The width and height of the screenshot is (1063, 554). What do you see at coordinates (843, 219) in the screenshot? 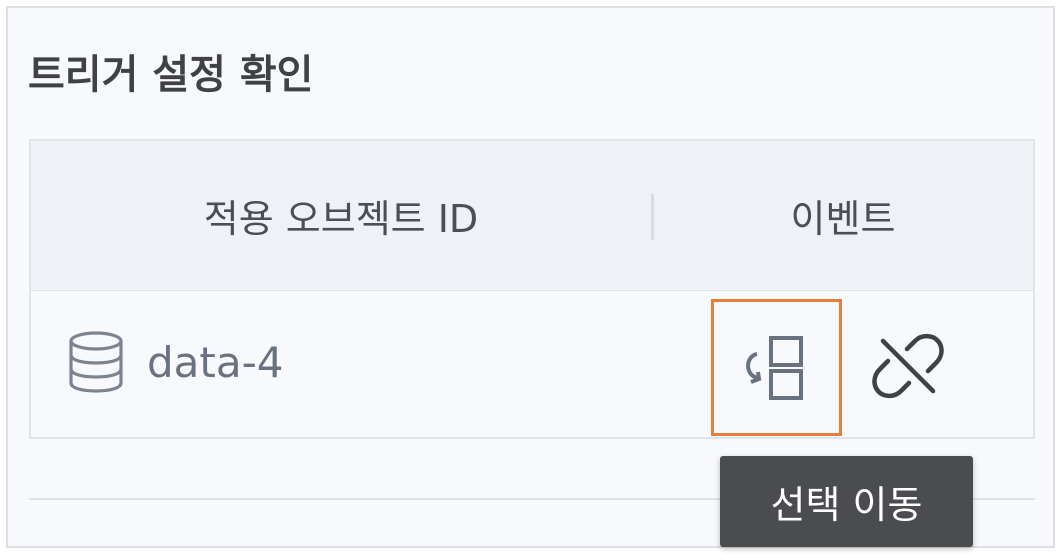
I see `column-header-event: 이벤트` at bounding box center [843, 219].